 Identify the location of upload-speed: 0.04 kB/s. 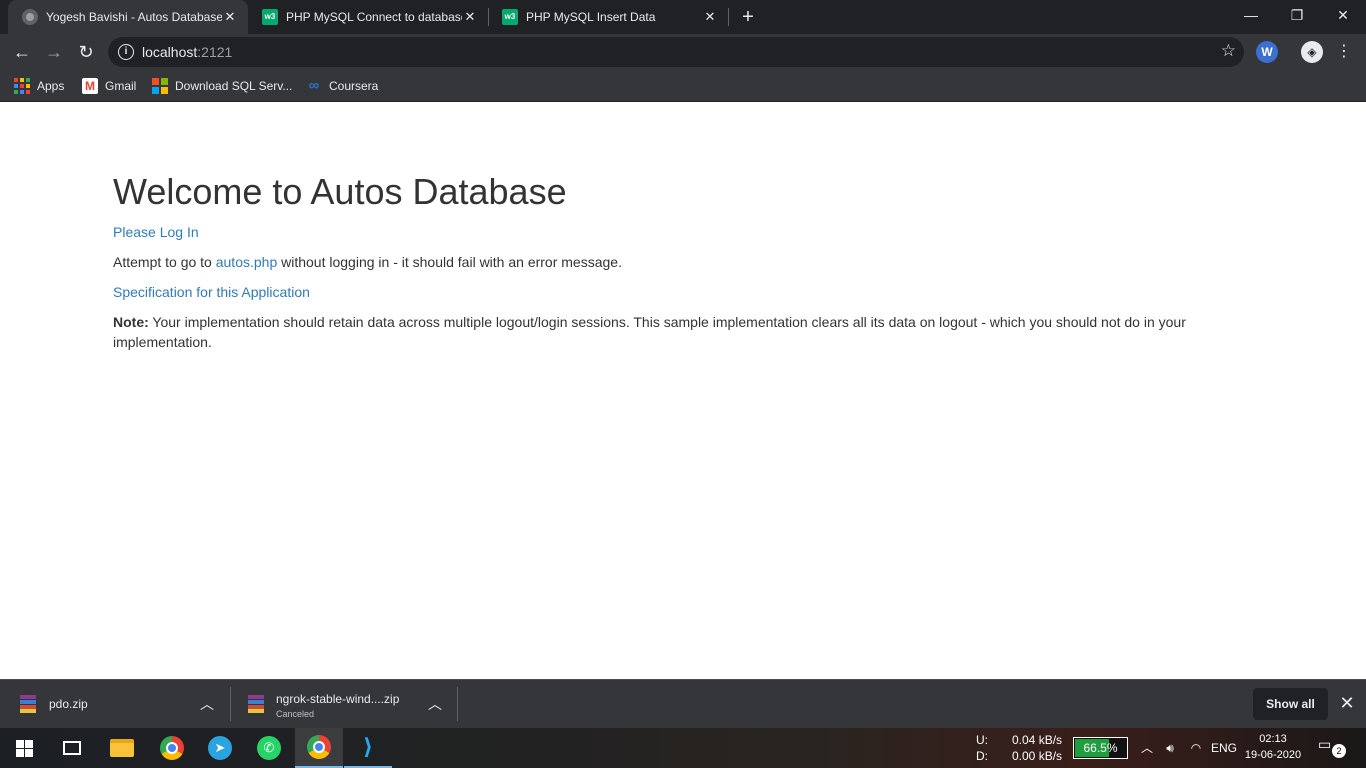
(1037, 740).